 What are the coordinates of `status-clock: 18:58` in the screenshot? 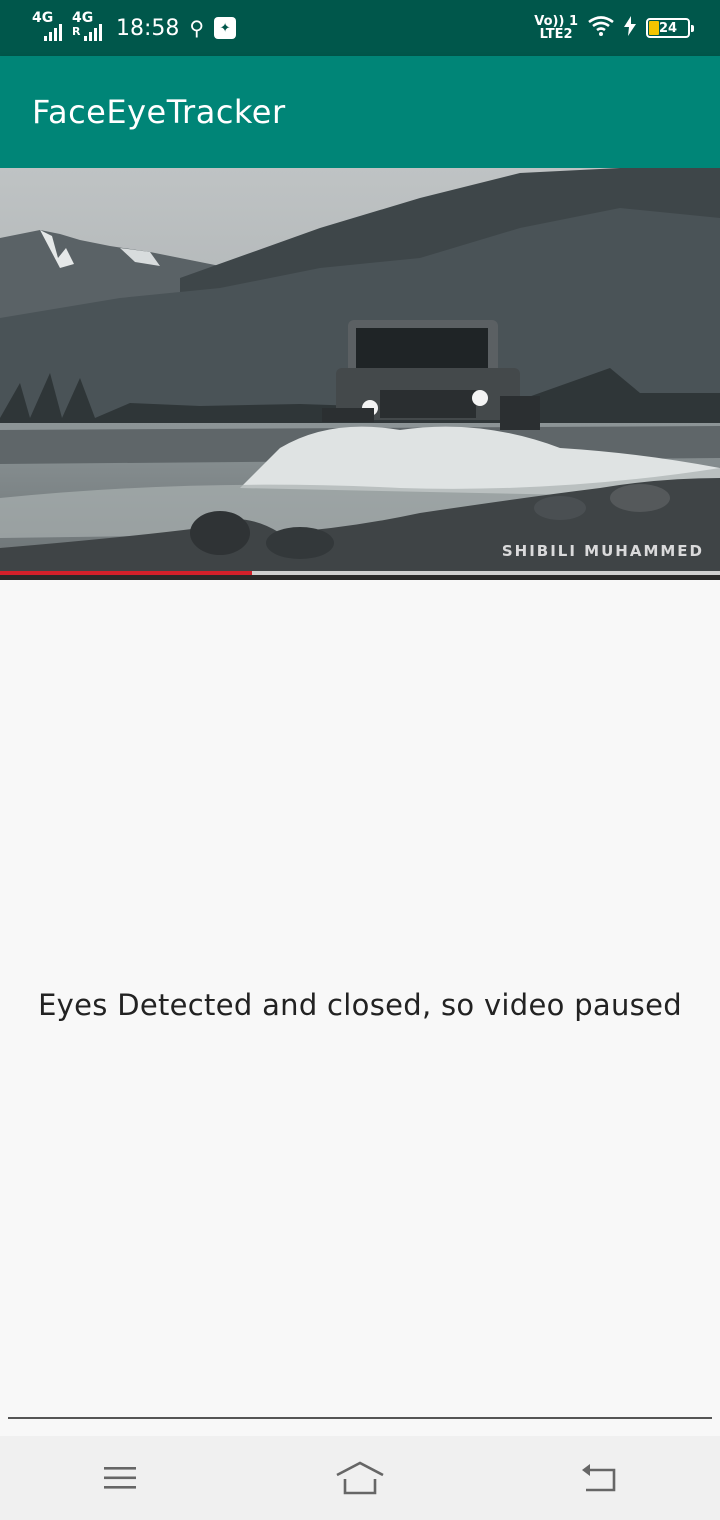 It's located at (148, 28).